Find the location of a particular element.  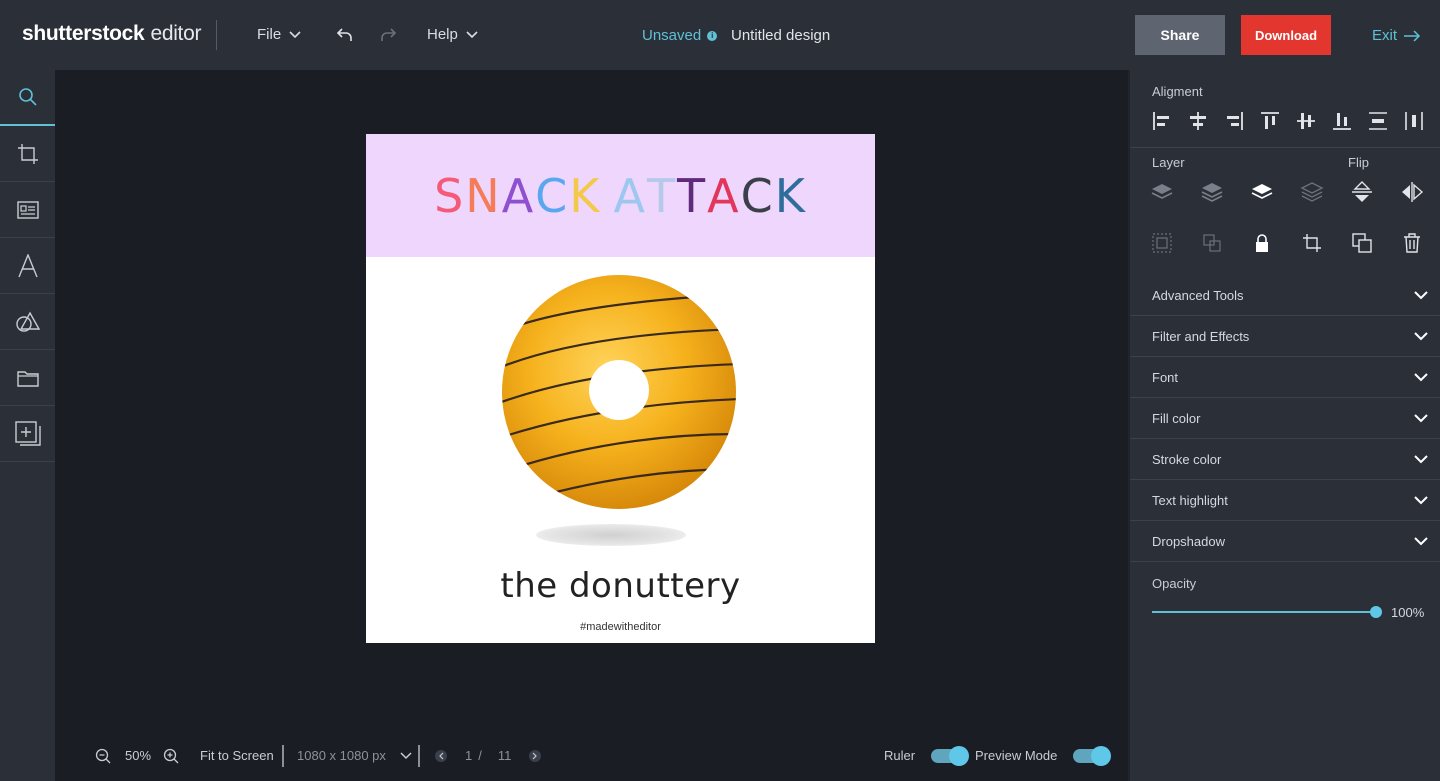

file-menu: File is located at coordinates (279, 34).